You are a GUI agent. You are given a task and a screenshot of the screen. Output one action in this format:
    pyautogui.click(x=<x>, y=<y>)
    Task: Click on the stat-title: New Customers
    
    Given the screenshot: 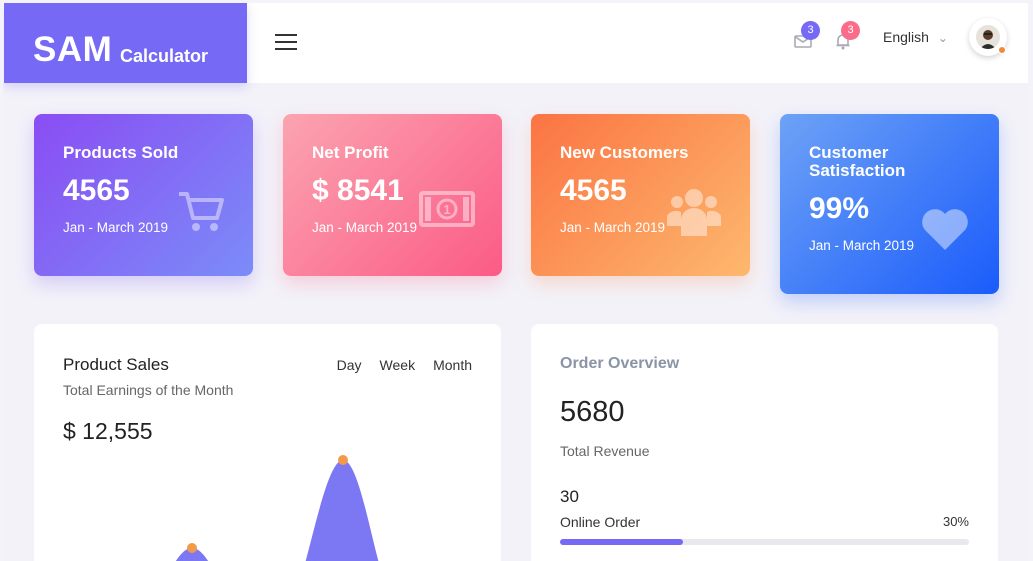 What is the action you would take?
    pyautogui.click(x=624, y=152)
    